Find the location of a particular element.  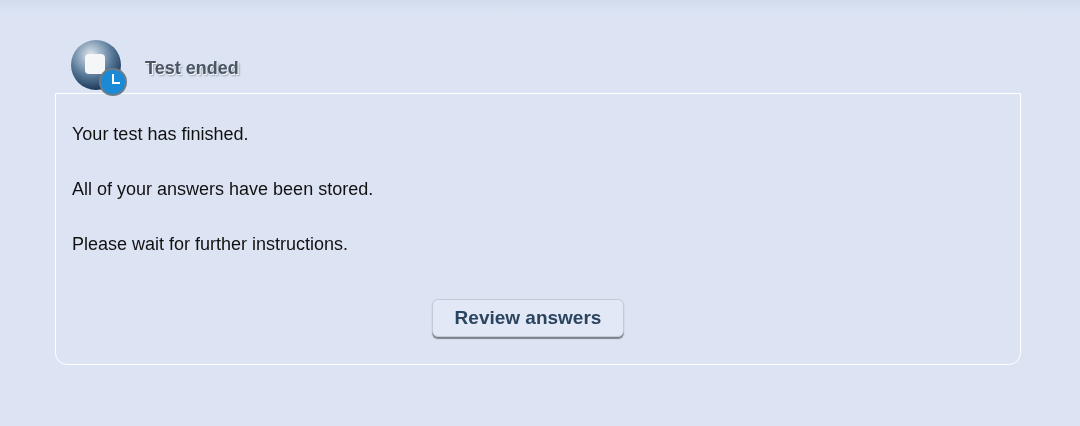

message-text: All of your answers have been stored. is located at coordinates (223, 189).